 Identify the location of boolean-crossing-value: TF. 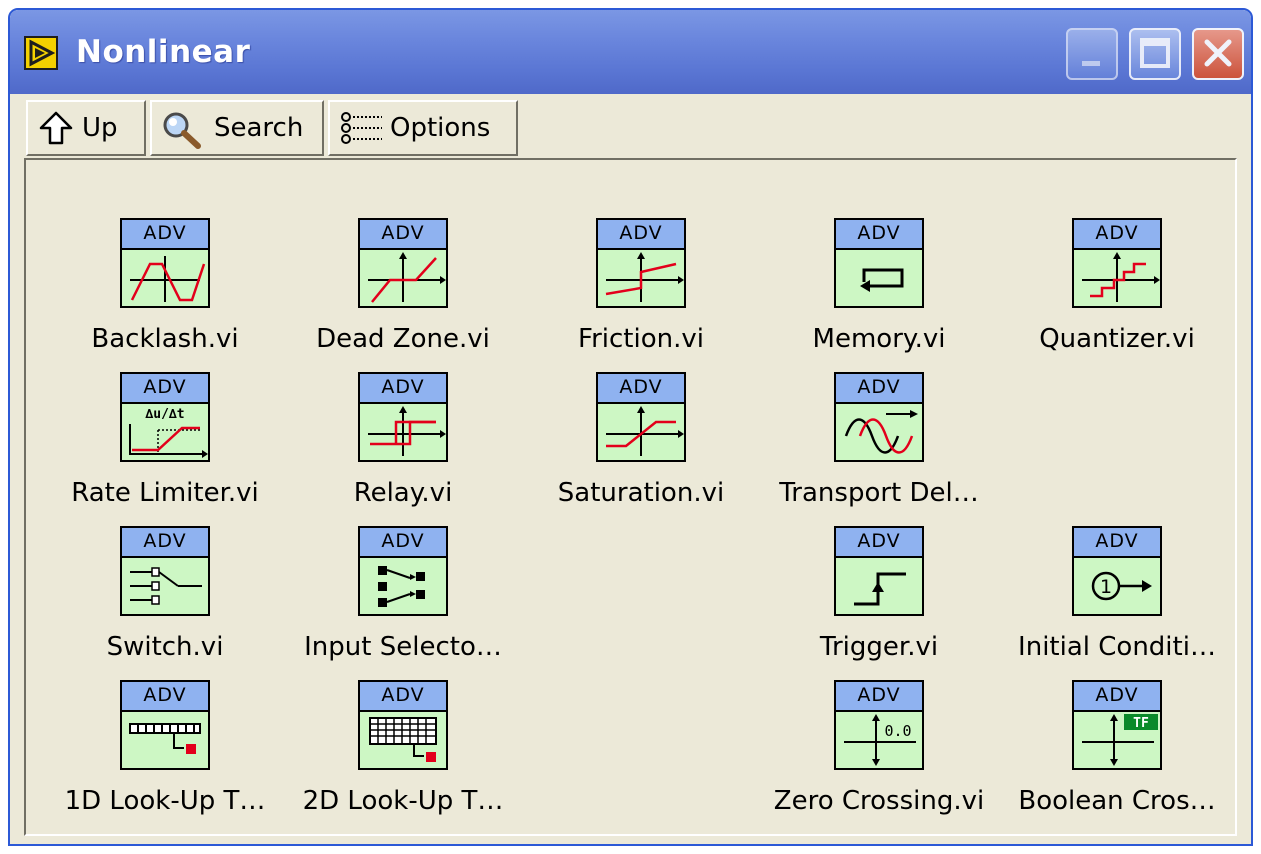
(1141, 723).